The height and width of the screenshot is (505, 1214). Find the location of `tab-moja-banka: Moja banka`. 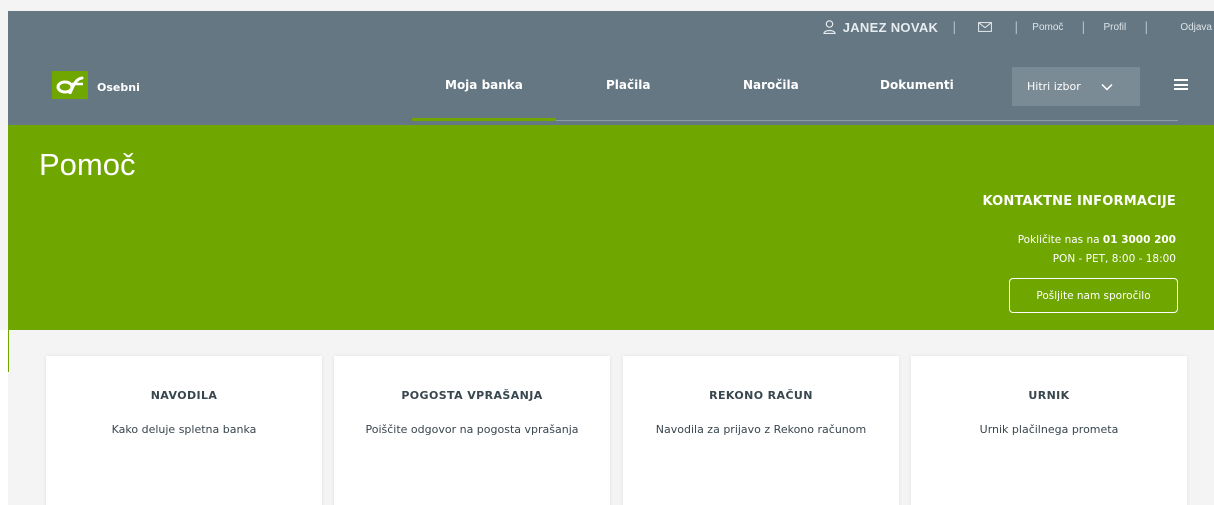

tab-moja-banka: Moja banka is located at coordinates (484, 85).